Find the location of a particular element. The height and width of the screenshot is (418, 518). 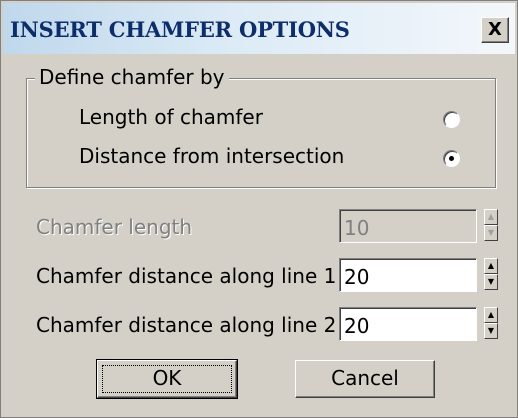

chamfer-length-input: 10 is located at coordinates (408, 226).